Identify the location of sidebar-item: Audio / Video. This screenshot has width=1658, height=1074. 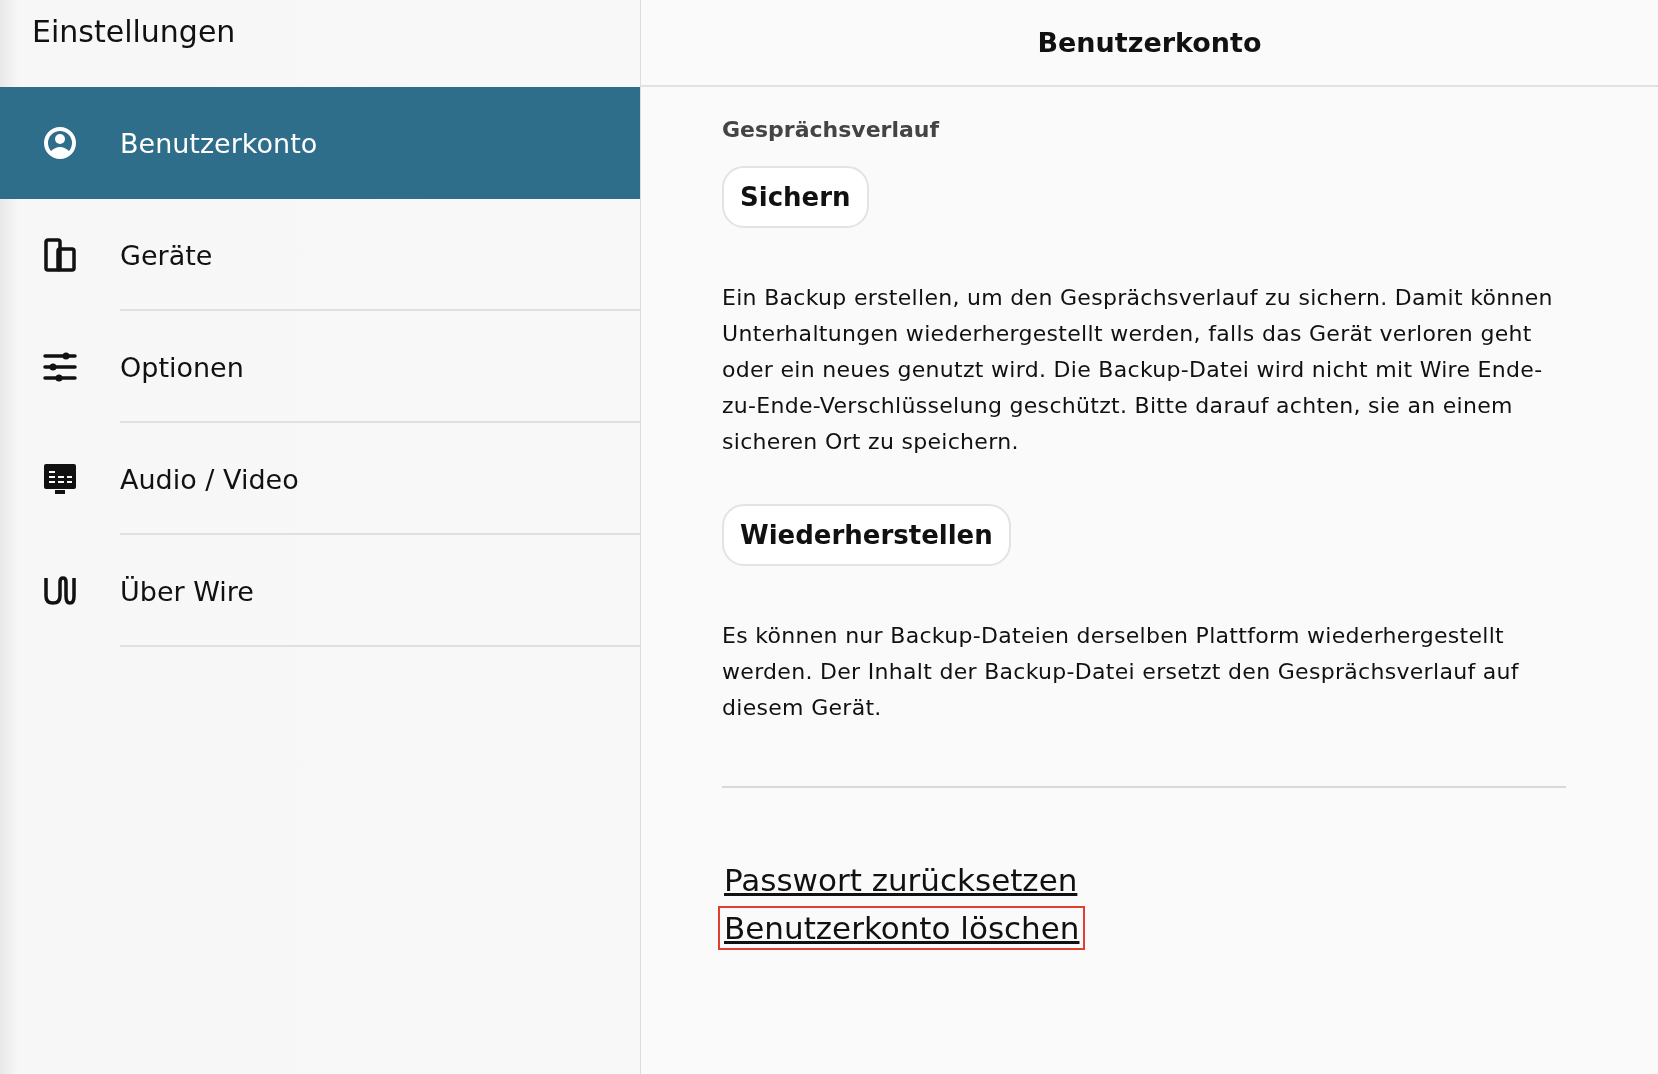
(320, 479).